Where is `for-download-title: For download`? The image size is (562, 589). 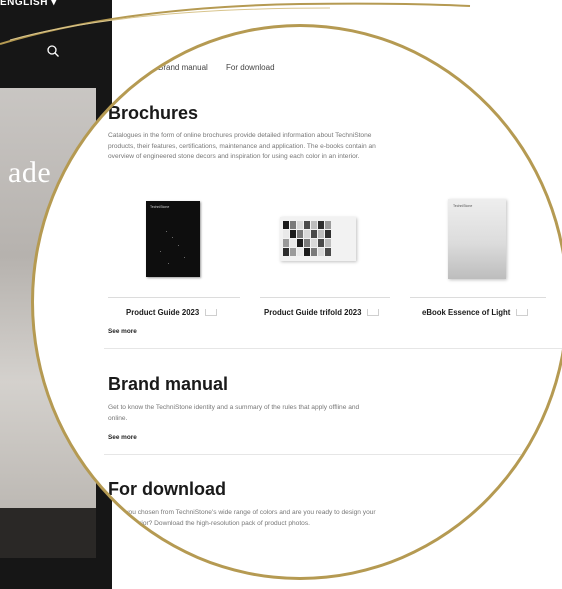
for-download-title: For download is located at coordinates (167, 489).